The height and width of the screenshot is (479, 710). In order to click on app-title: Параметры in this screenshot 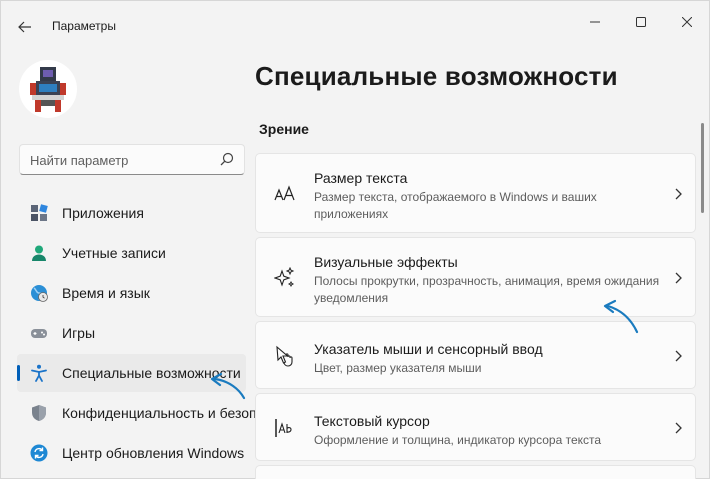, I will do `click(84, 26)`.